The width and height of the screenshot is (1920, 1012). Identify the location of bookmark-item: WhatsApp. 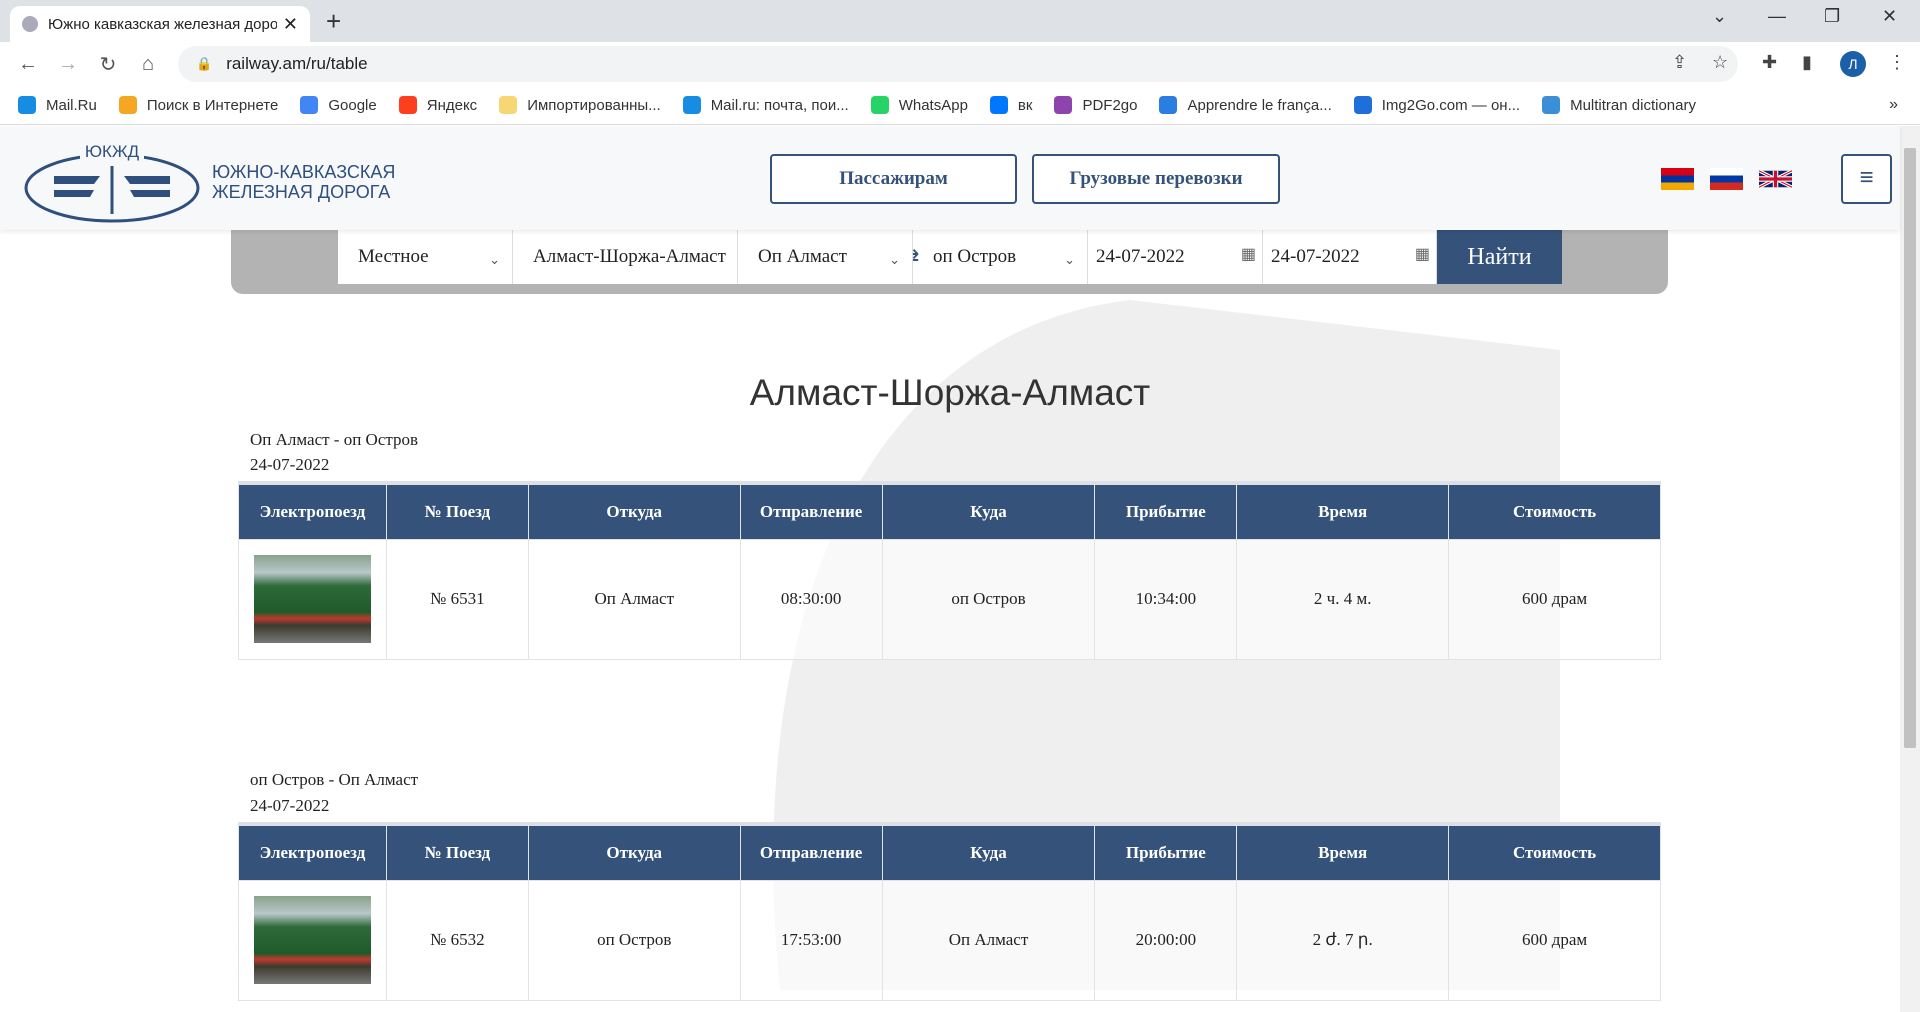
(919, 105).